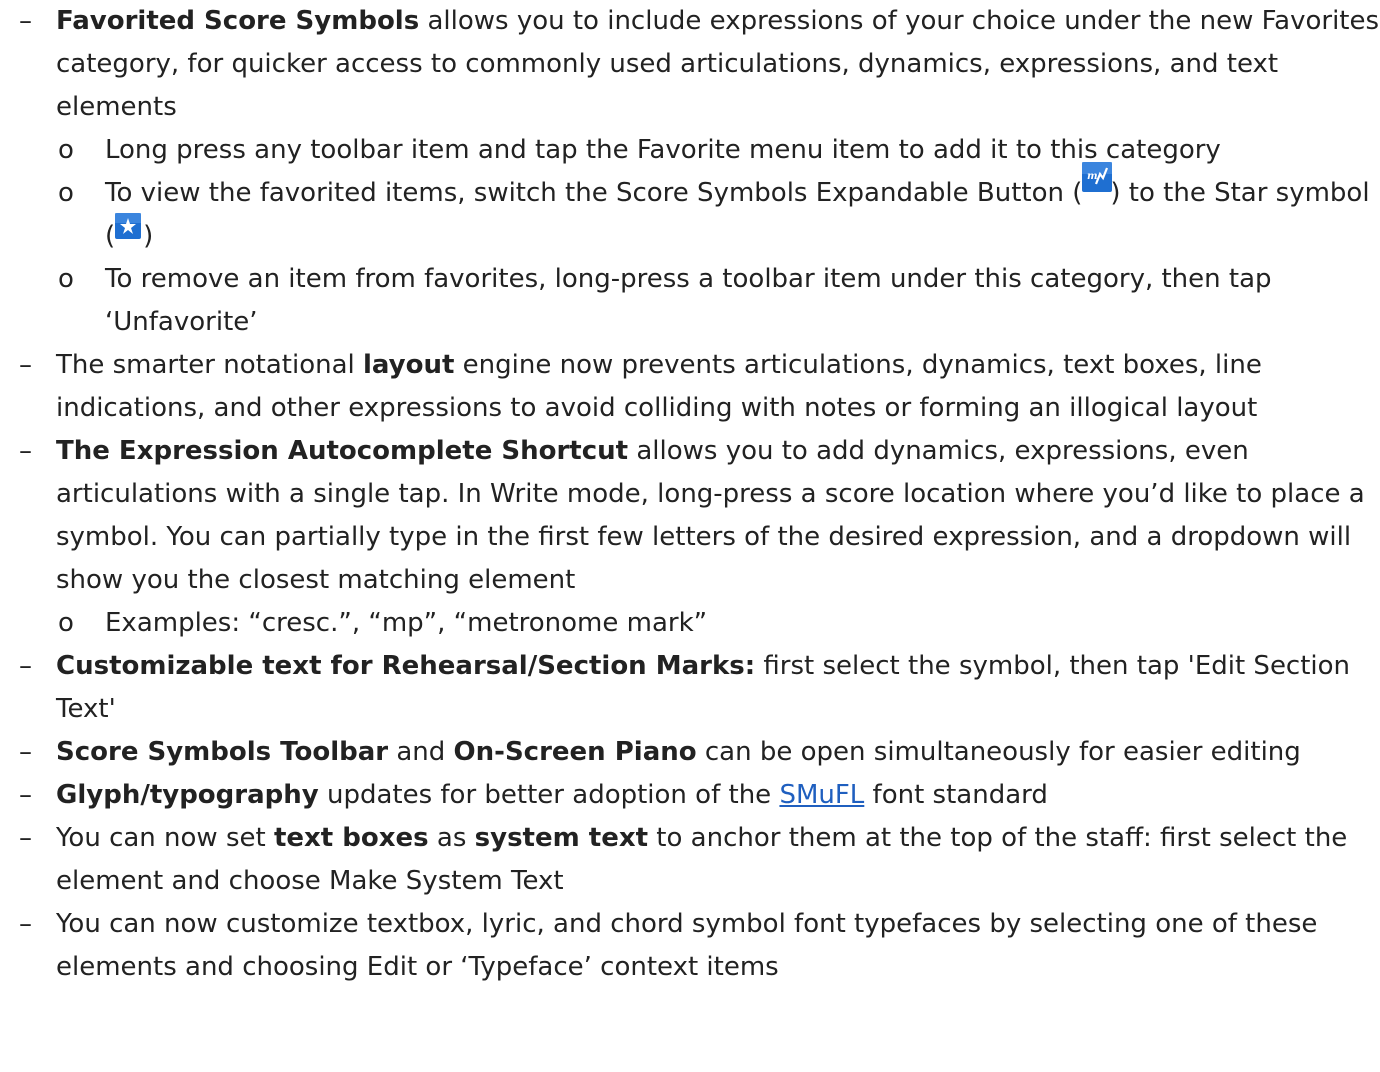 The height and width of the screenshot is (1072, 1380). I want to click on feature-text-pre: You can now set, so click(165, 838).